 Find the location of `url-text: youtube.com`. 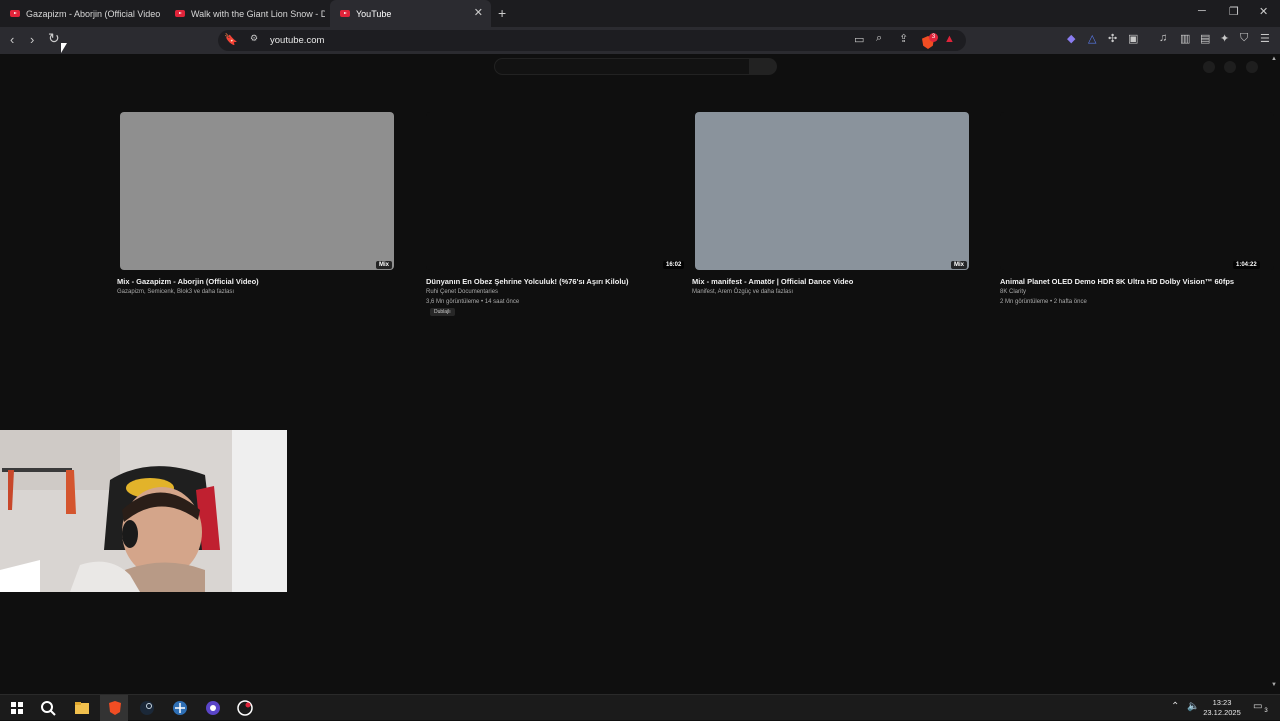

url-text: youtube.com is located at coordinates (297, 40).